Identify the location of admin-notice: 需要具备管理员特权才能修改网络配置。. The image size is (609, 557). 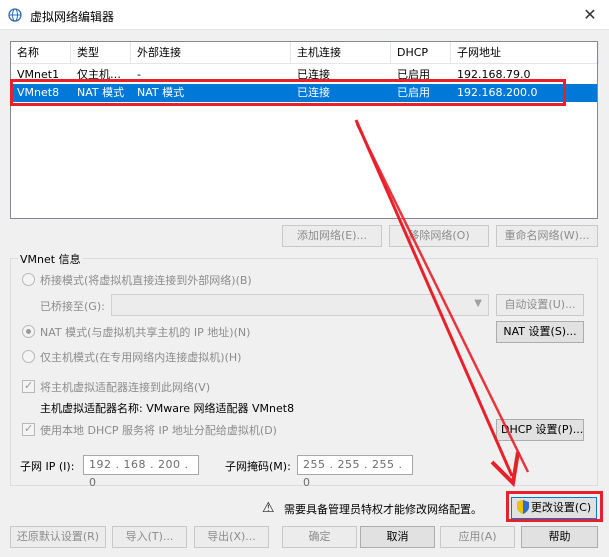
(383, 509).